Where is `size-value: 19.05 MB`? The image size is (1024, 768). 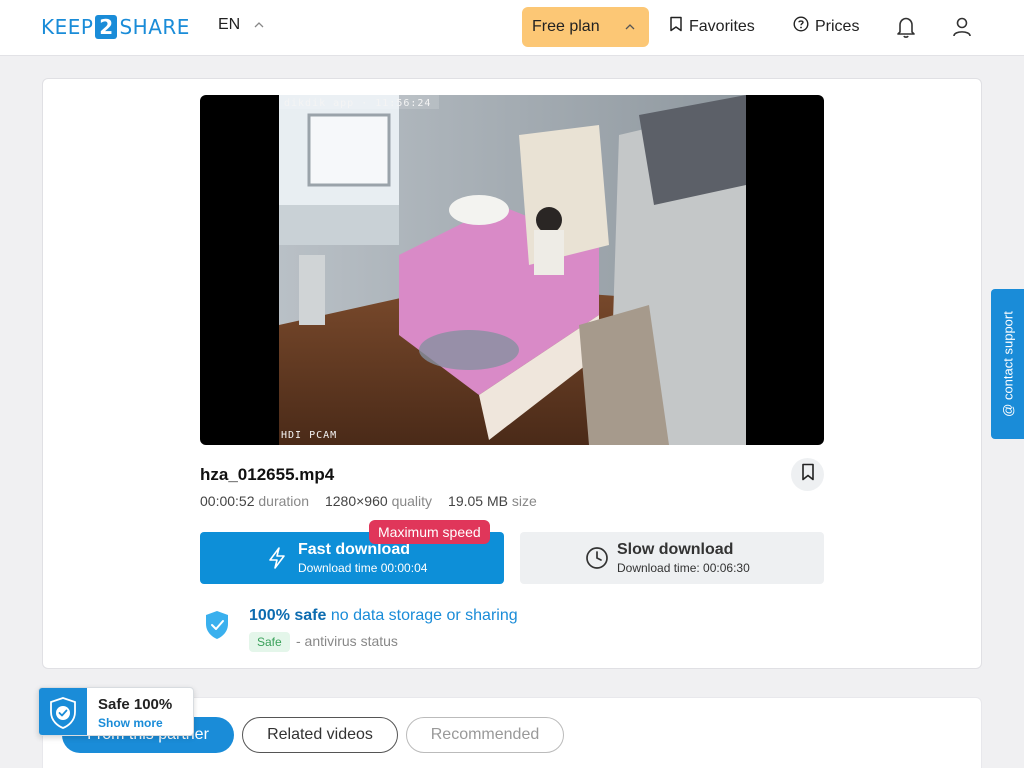 size-value: 19.05 MB is located at coordinates (478, 501).